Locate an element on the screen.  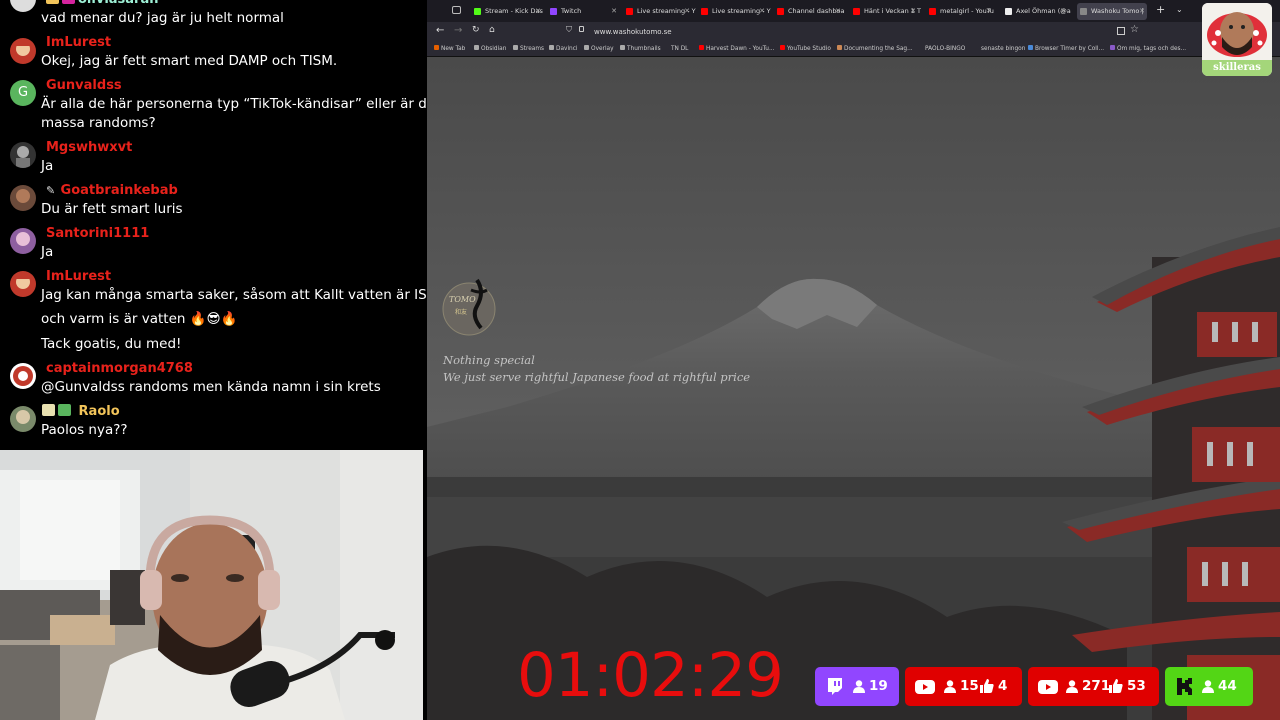
streamer-sticker: skilleras is located at coordinates (1237, 39).